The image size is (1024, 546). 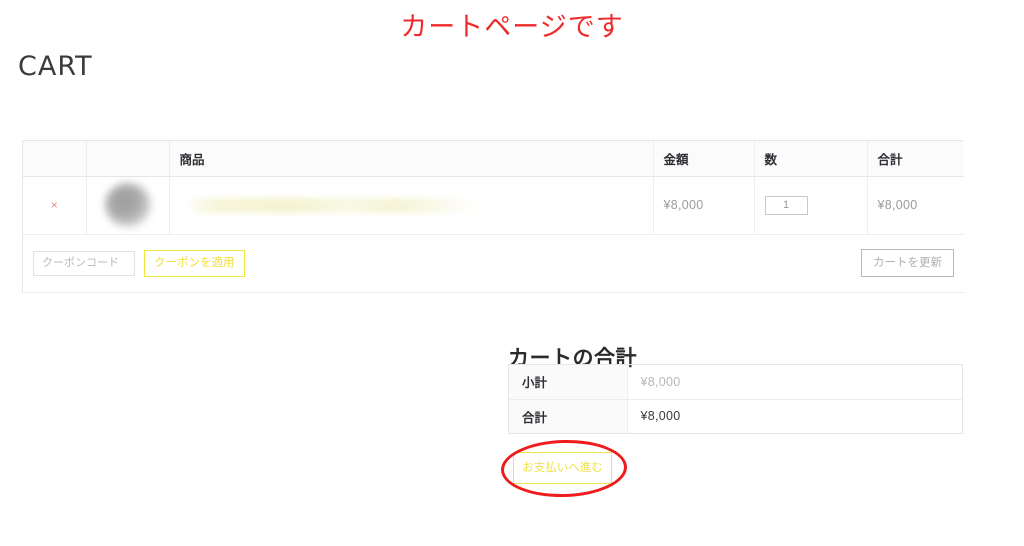 What do you see at coordinates (128, 159) in the screenshot?
I see `column-header-thumbnail` at bounding box center [128, 159].